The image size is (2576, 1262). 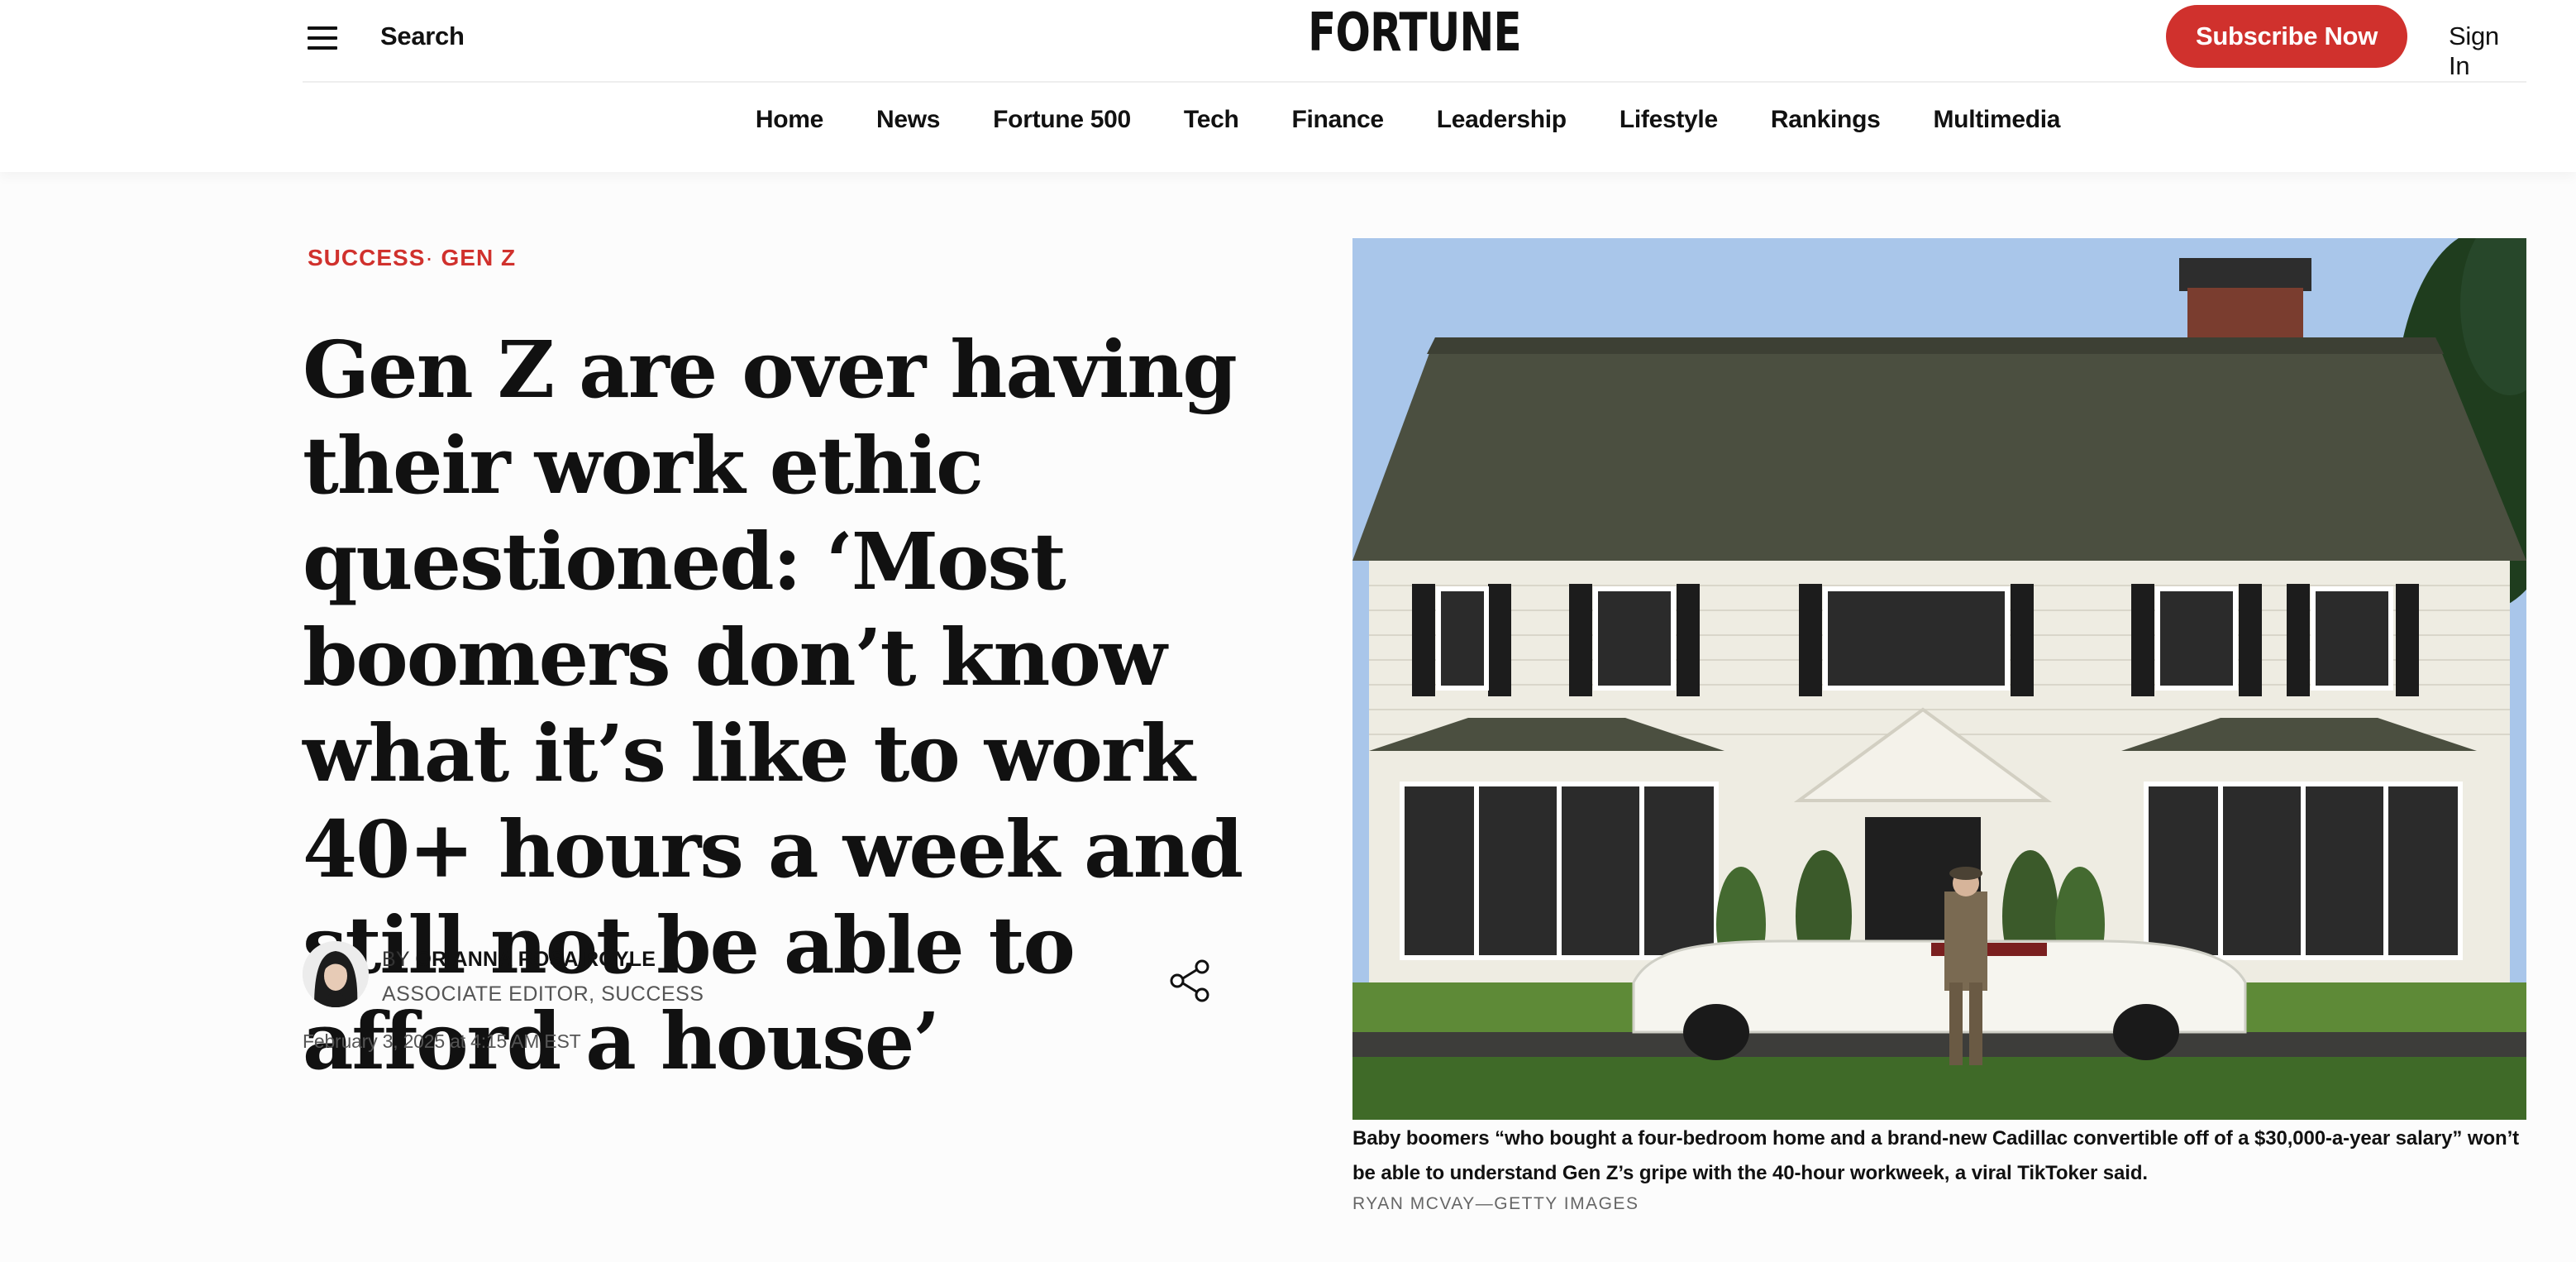 I want to click on subscribe-button: Subscribe Now, so click(x=2286, y=36).